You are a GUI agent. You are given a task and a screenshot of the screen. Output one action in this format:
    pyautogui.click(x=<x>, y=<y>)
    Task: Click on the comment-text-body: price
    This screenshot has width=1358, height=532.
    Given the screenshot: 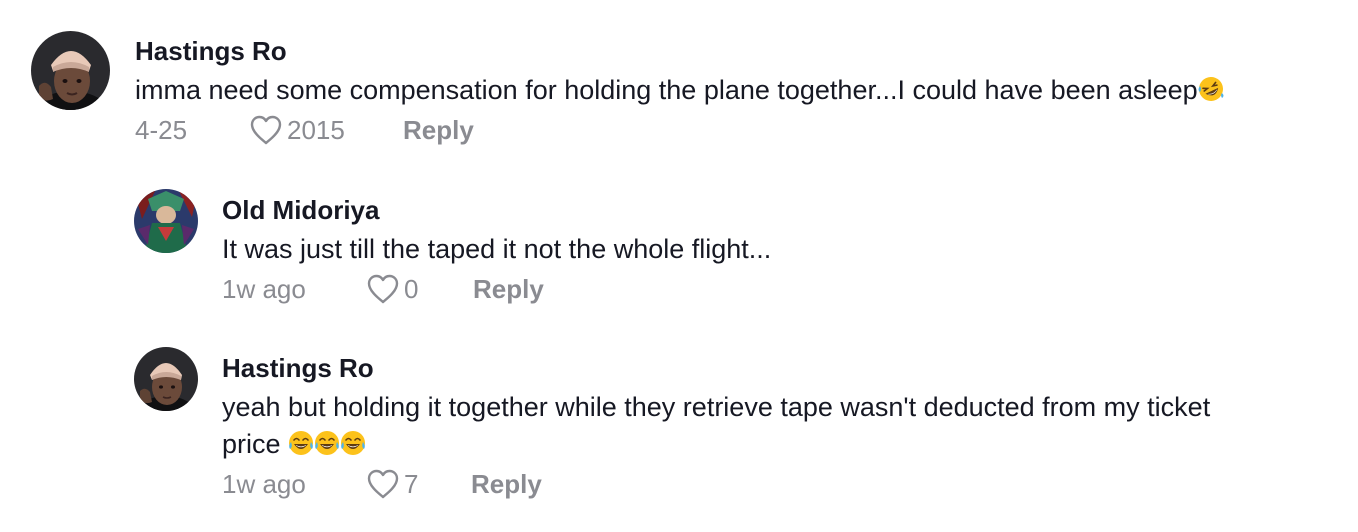 What is the action you would take?
    pyautogui.click(x=251, y=444)
    